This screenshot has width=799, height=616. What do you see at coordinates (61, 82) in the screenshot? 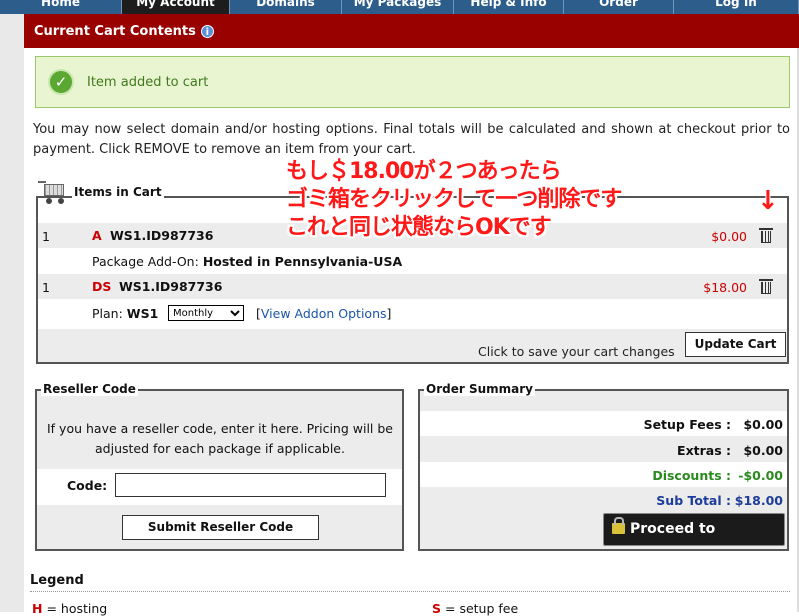
I see `check-circle-icon: ✓` at bounding box center [61, 82].